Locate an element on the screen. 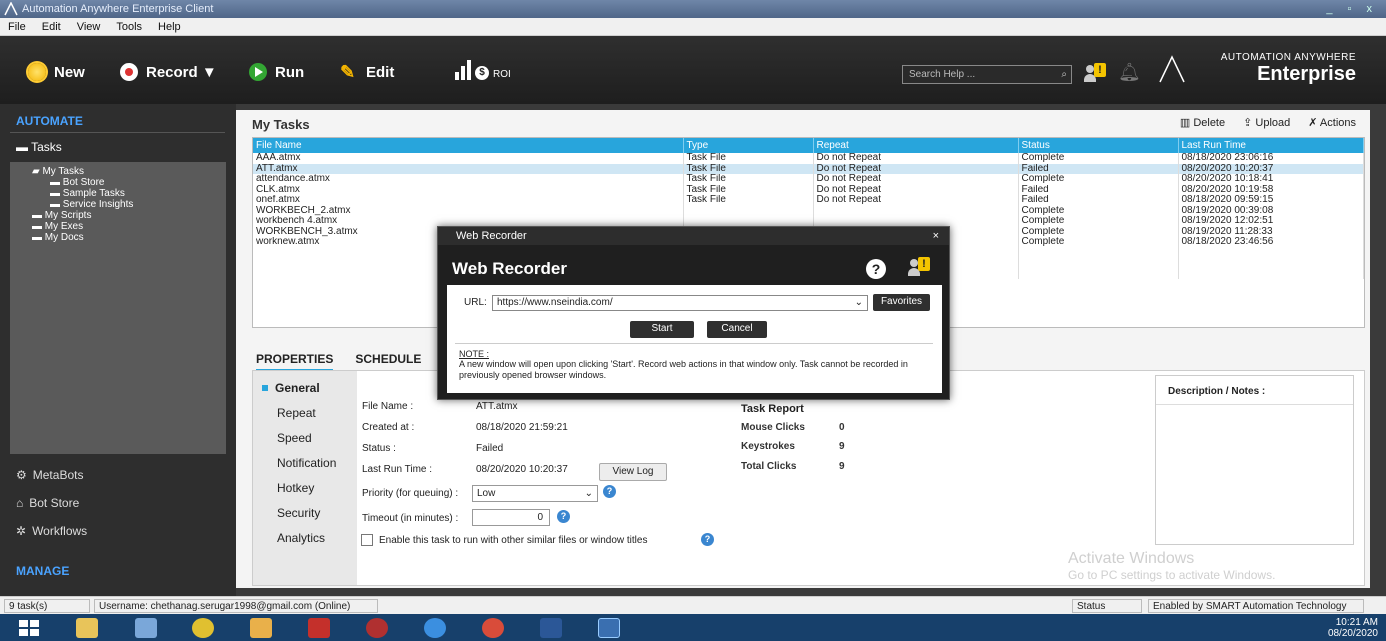  search-help-input: Search Help ... ⌕ is located at coordinates (987, 74).